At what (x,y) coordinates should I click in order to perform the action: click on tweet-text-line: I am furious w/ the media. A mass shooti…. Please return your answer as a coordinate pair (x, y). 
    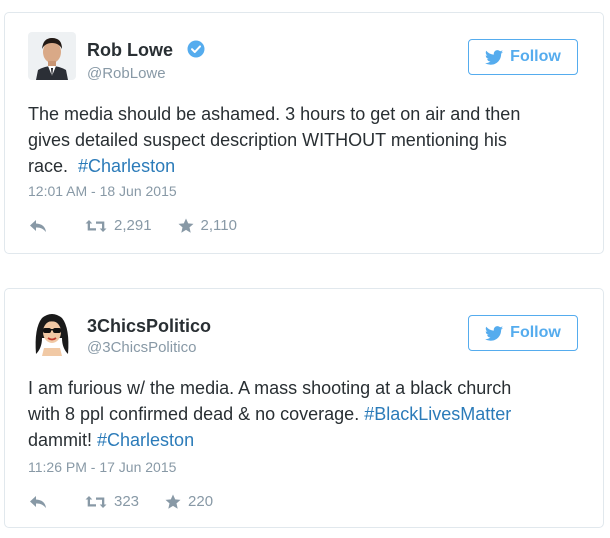
    Looking at the image, I should click on (270, 388).